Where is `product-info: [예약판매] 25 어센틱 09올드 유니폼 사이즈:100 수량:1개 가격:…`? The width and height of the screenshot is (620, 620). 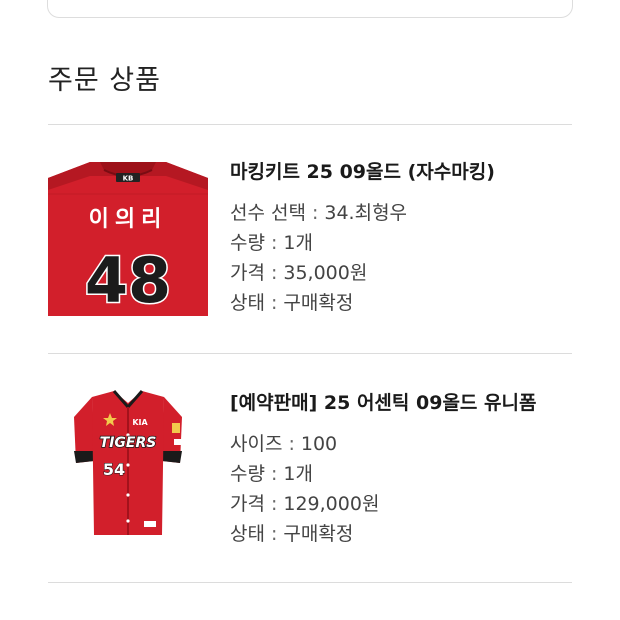 product-info: [예약판매] 25 어센틱 09올드 유니폼 사이즈:100 수량:1개 가격:… is located at coordinates (401, 470).